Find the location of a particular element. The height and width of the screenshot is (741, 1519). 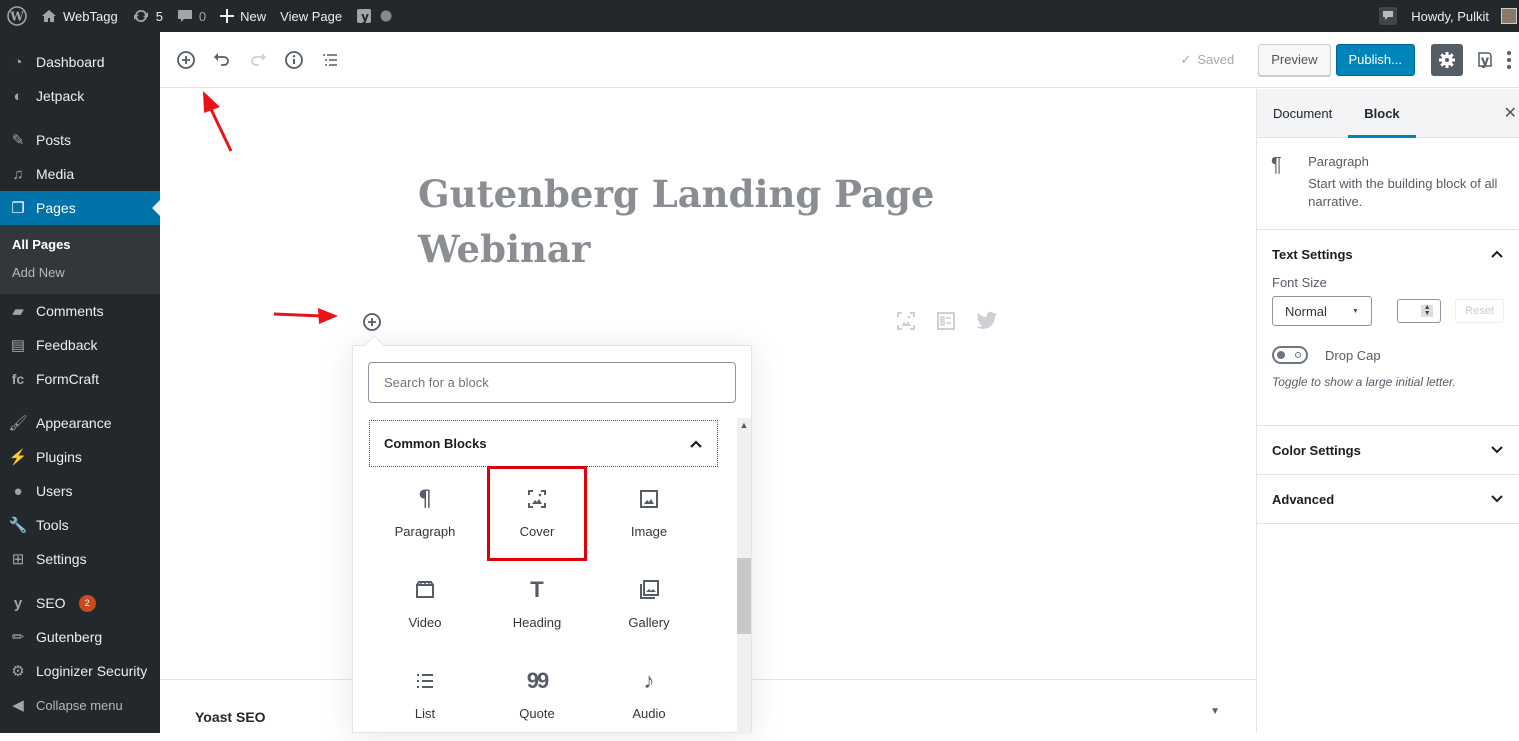

notification-icon is located at coordinates (1388, 16).